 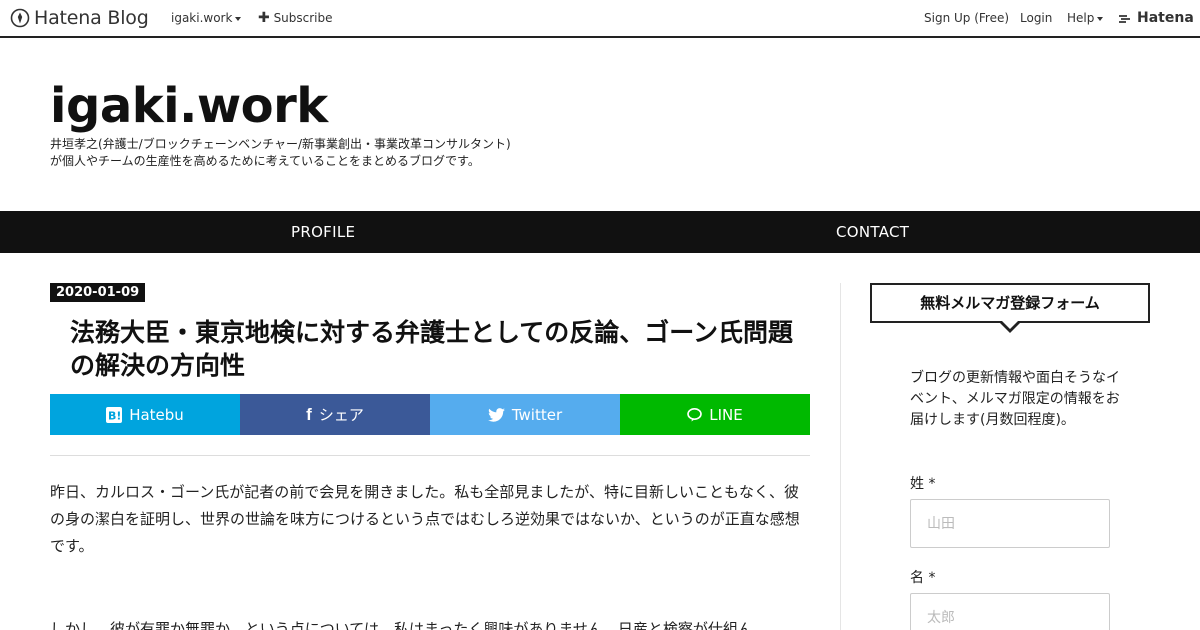 I want to click on newsletter-heading: 無料メルマガ登録フォーム, so click(x=1010, y=303).